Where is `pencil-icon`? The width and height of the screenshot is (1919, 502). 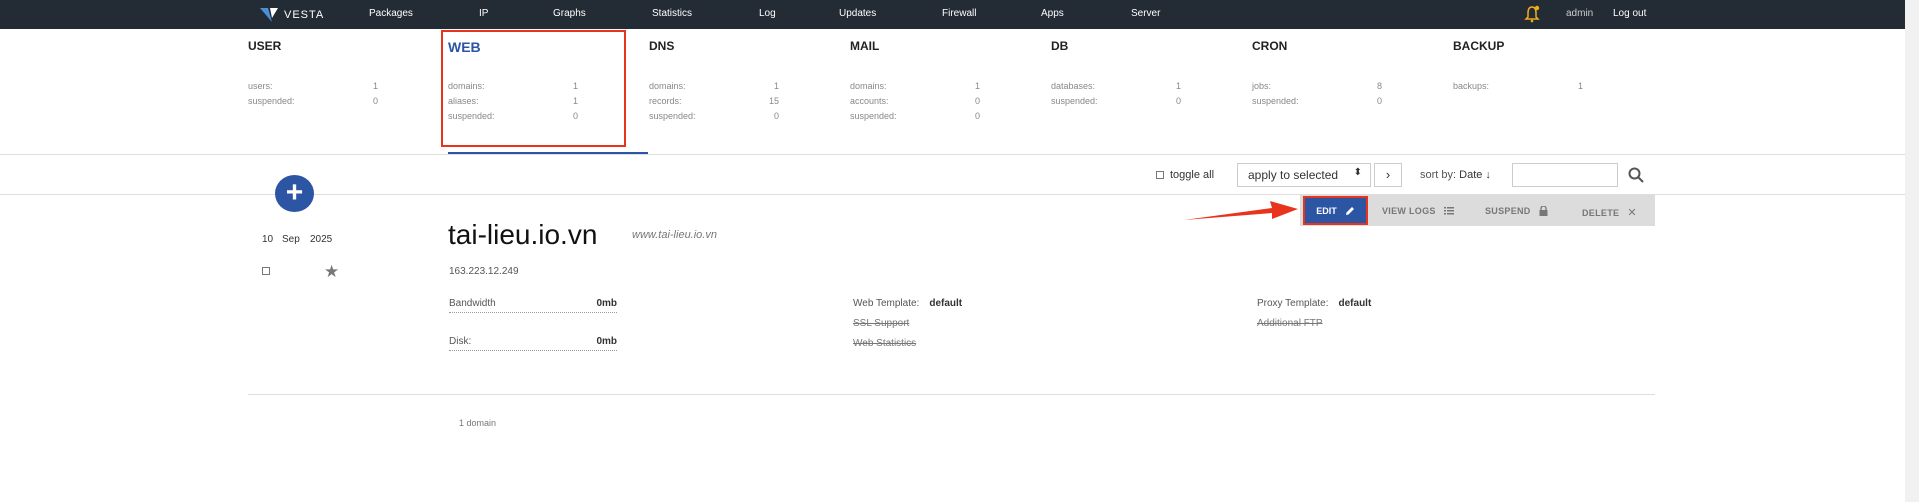
pencil-icon is located at coordinates (1349, 210).